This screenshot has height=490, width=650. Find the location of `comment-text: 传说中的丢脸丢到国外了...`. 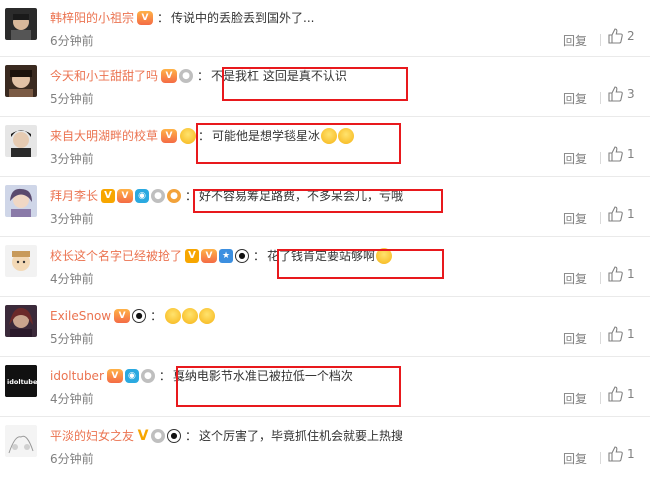

comment-text: 传说中的丢脸丢到国外了... is located at coordinates (243, 18).